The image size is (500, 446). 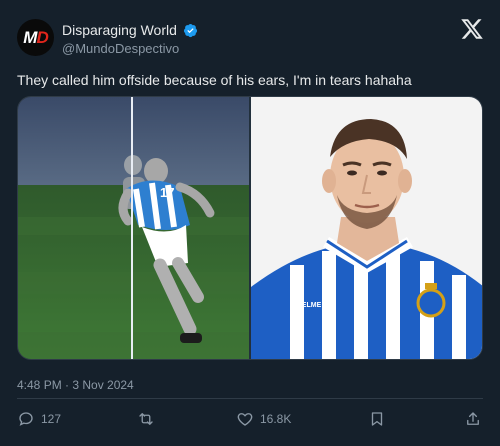 I want to click on like-count: 16.8K, so click(x=276, y=419).